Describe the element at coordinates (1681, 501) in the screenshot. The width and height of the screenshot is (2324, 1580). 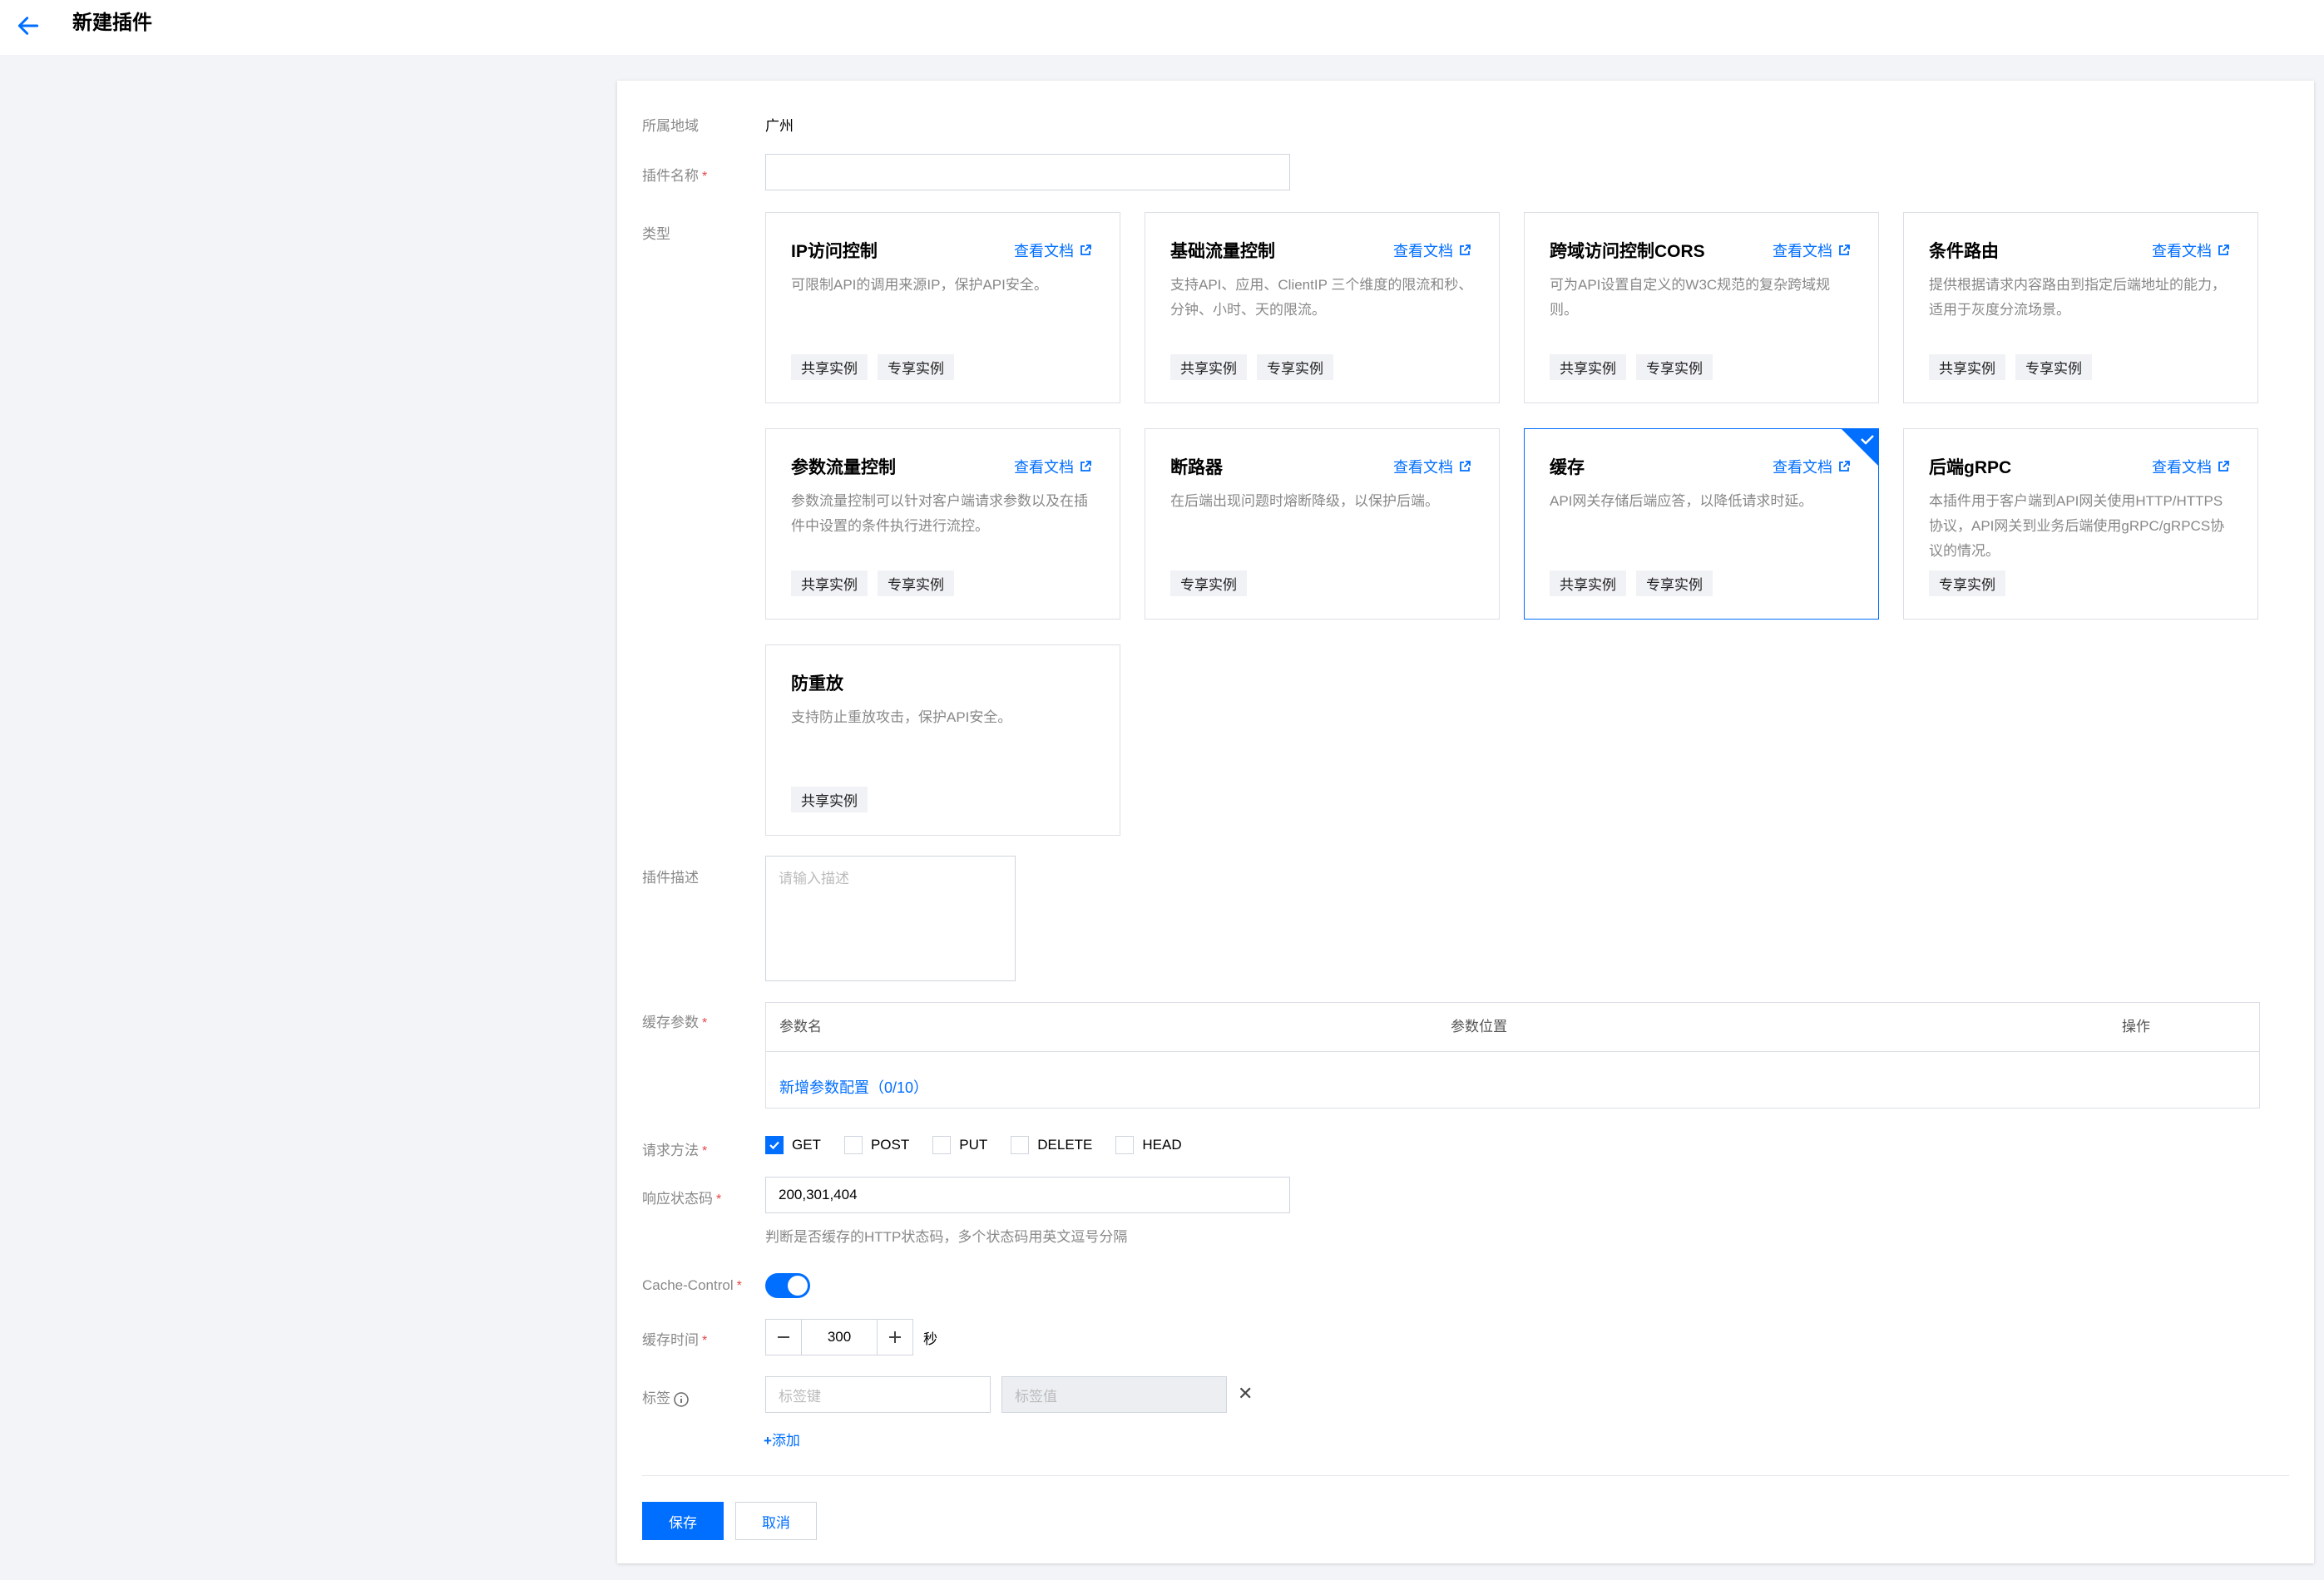
I see `card-description: API网关存储后端应答，以降低请求时延。` at that location.